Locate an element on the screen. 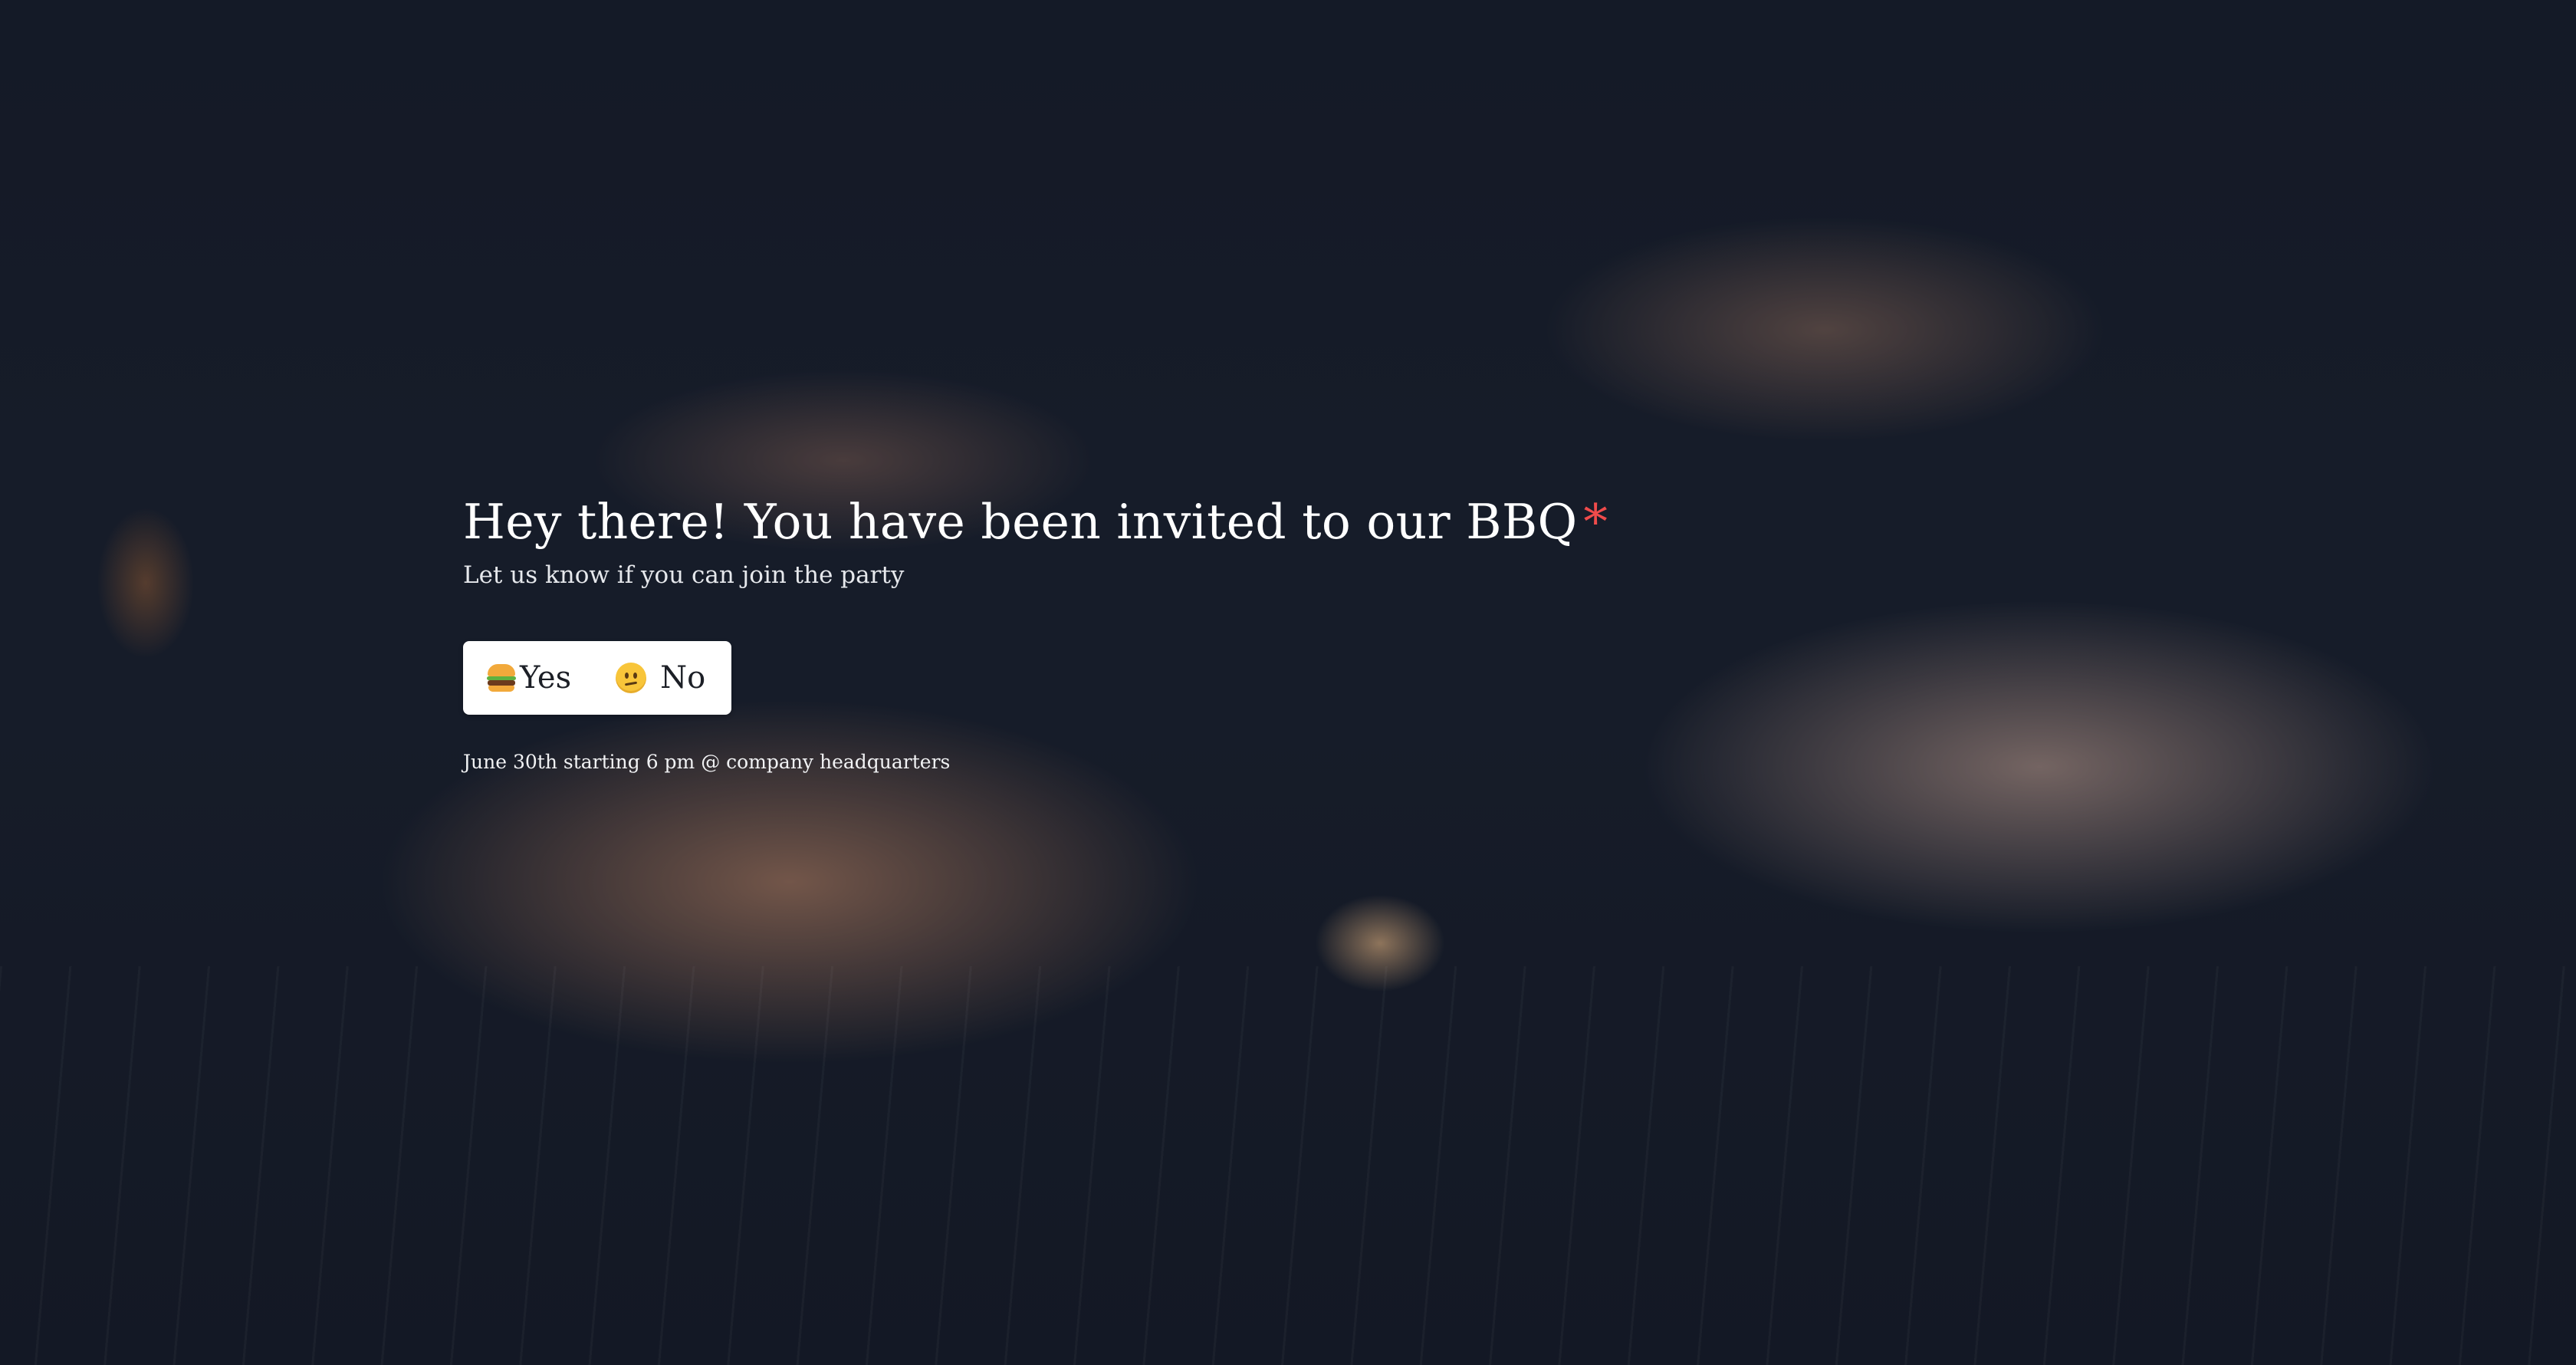 The image size is (2576, 1365). required-marker: * is located at coordinates (1595, 522).